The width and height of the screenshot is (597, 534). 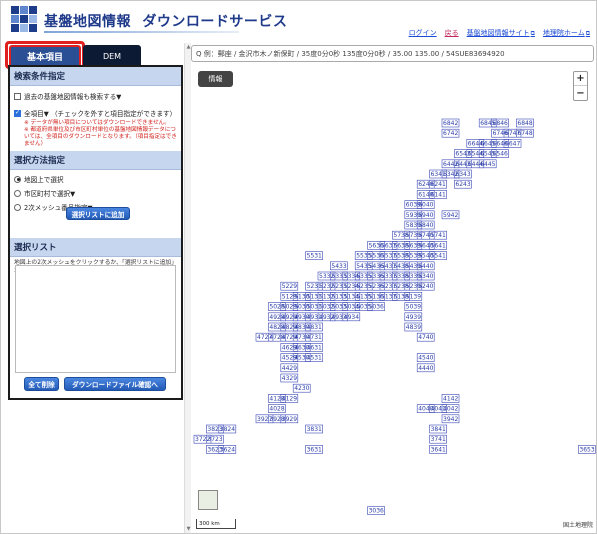 I want to click on mesh-cell: 3824, so click(x=227, y=429).